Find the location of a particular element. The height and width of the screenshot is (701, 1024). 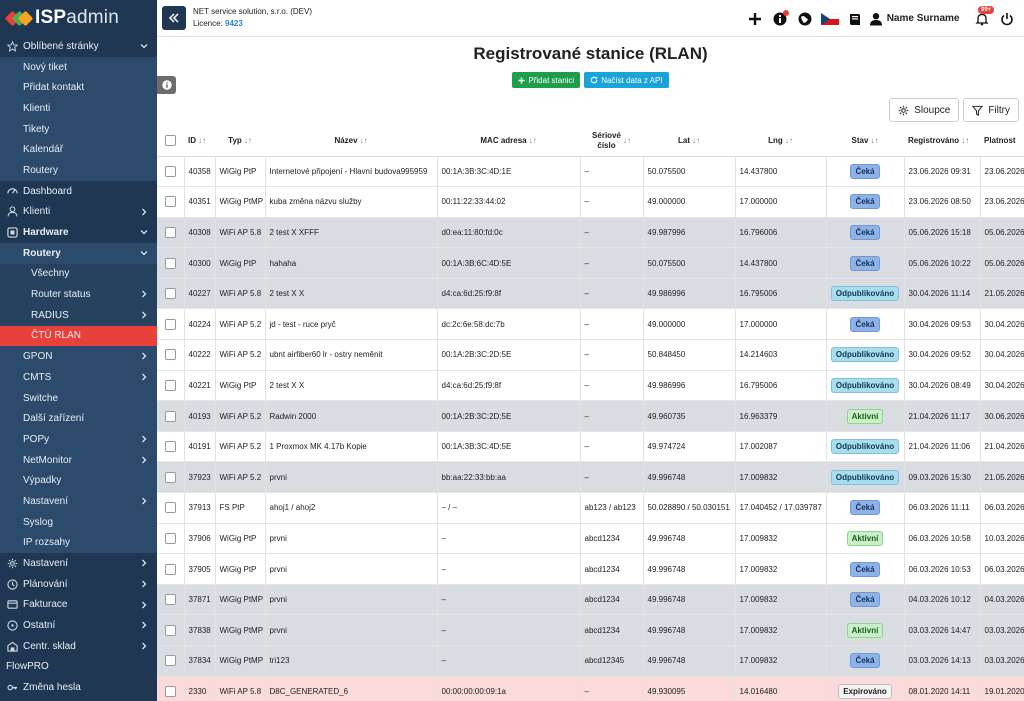

sidebar-item-vypadky: Výpadky is located at coordinates (78, 481).